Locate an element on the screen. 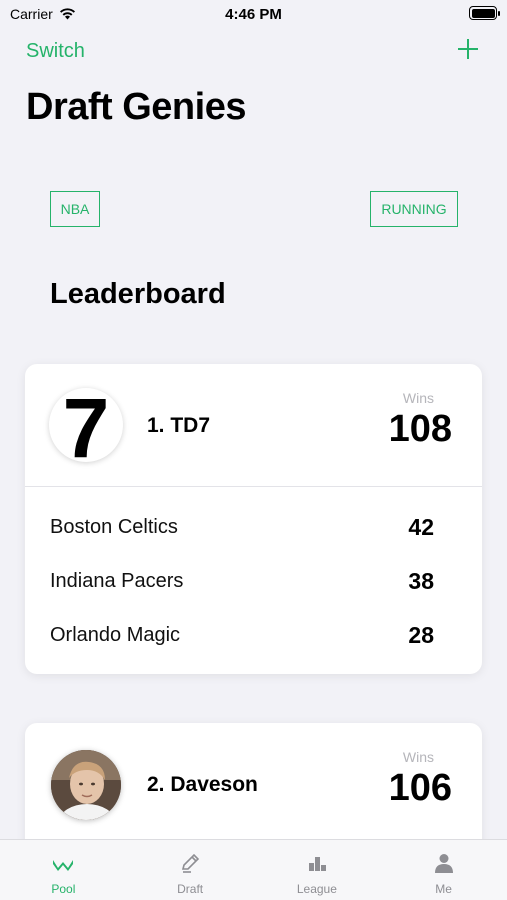 Image resolution: width=507 pixels, height=900 pixels. avatar-number: 7 is located at coordinates (86, 425).